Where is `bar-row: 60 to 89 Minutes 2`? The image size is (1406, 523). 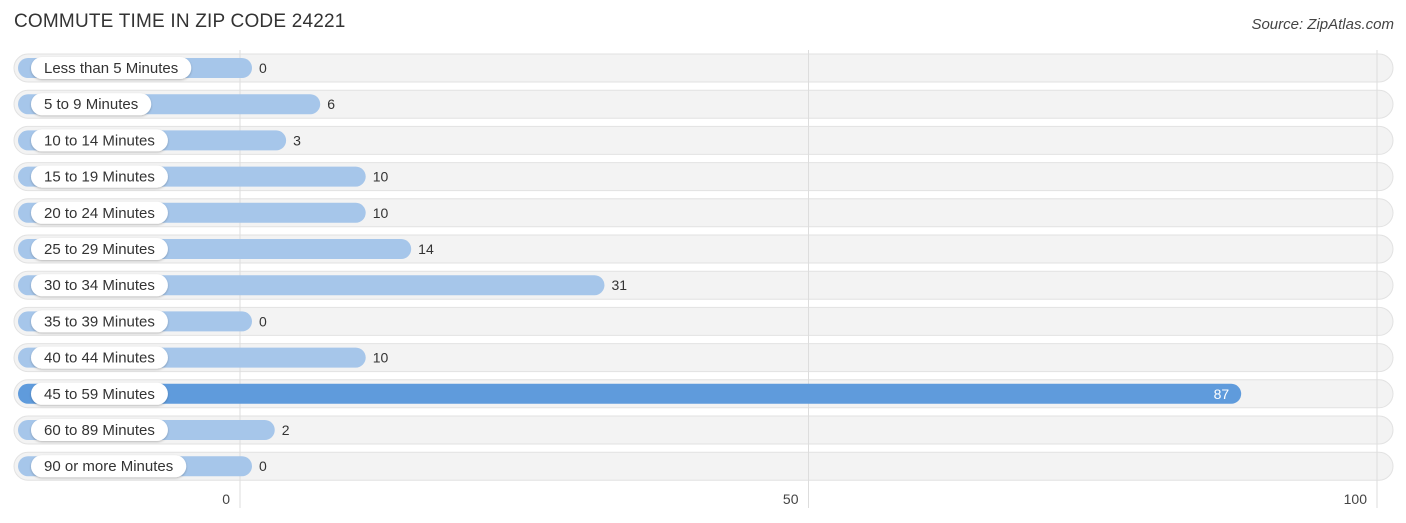 bar-row: 60 to 89 Minutes 2 is located at coordinates (154, 430).